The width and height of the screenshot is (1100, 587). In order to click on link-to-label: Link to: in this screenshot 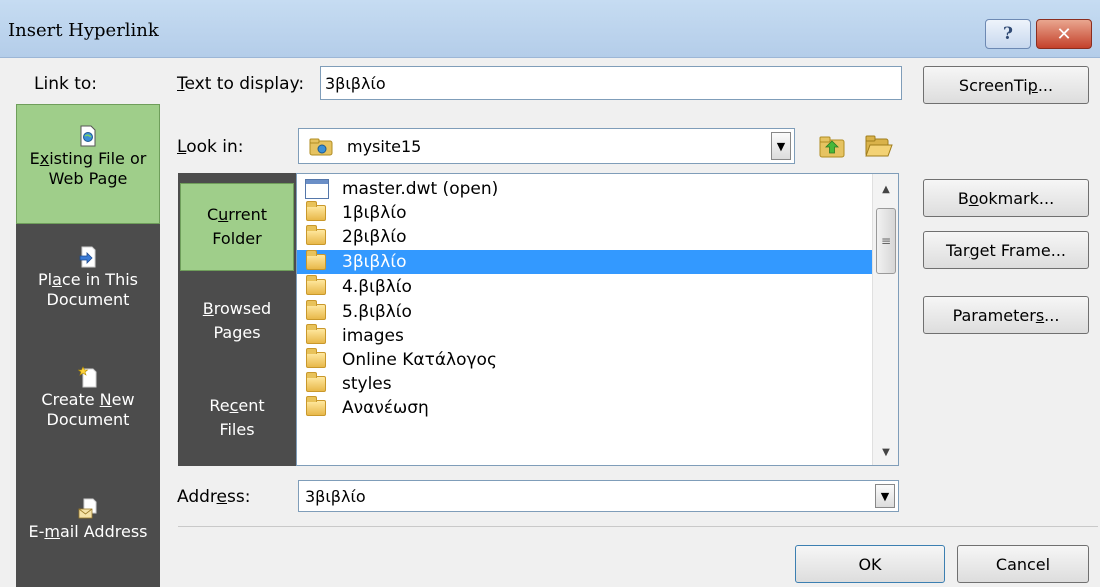, I will do `click(66, 84)`.